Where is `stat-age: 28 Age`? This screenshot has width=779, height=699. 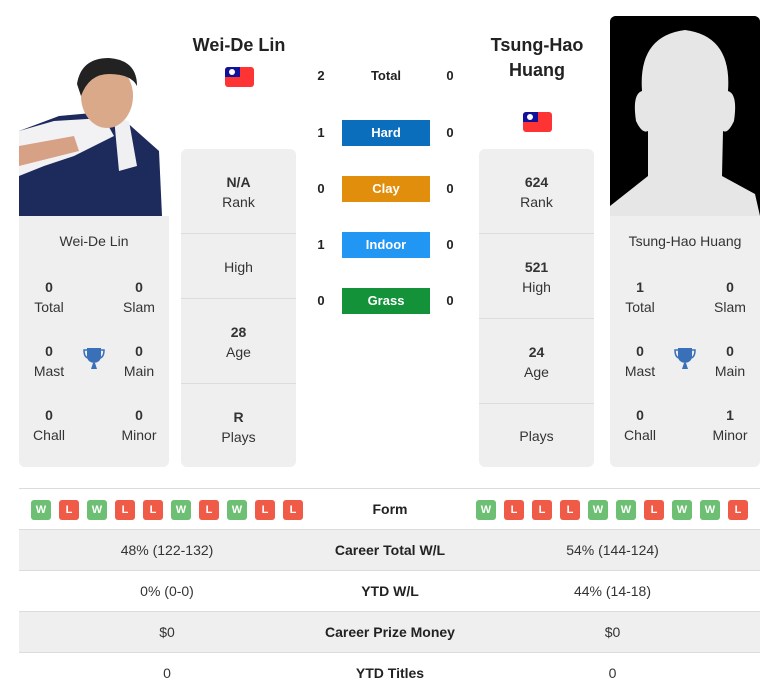 stat-age: 28 Age is located at coordinates (238, 342).